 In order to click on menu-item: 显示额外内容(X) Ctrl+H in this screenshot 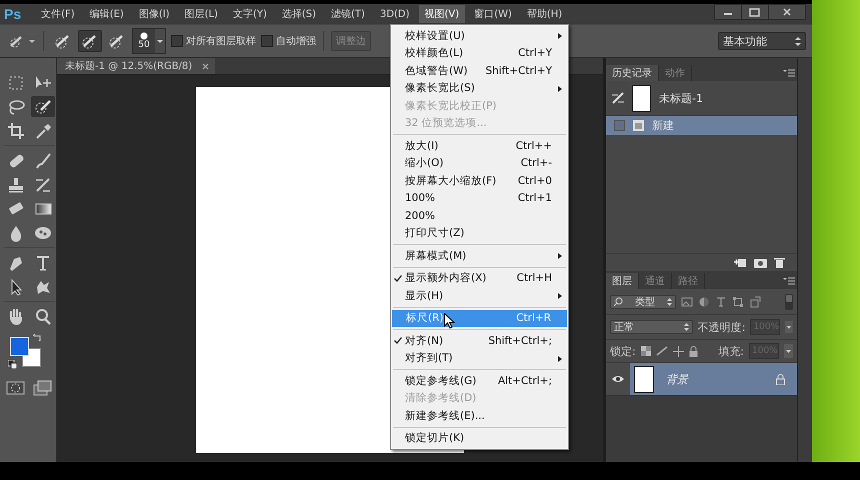, I will do `click(479, 278)`.